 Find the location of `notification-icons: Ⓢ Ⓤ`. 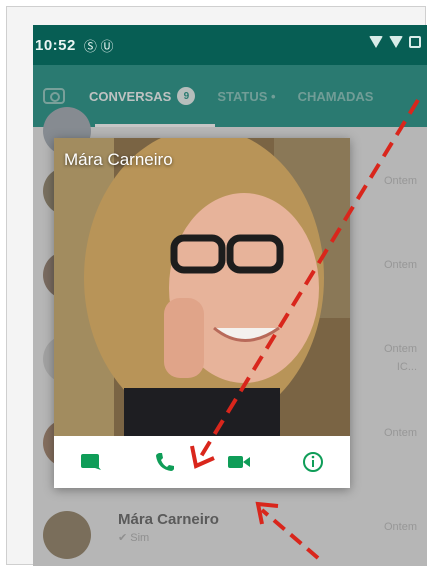

notification-icons: Ⓢ Ⓤ is located at coordinates (98, 46).